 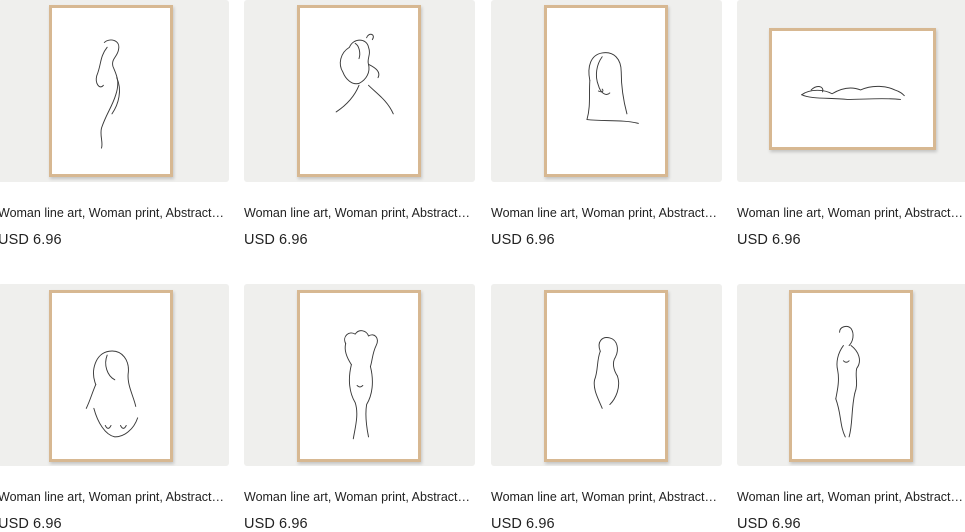 I want to click on woman-silhouette-line-art-icon, so click(x=111, y=91).